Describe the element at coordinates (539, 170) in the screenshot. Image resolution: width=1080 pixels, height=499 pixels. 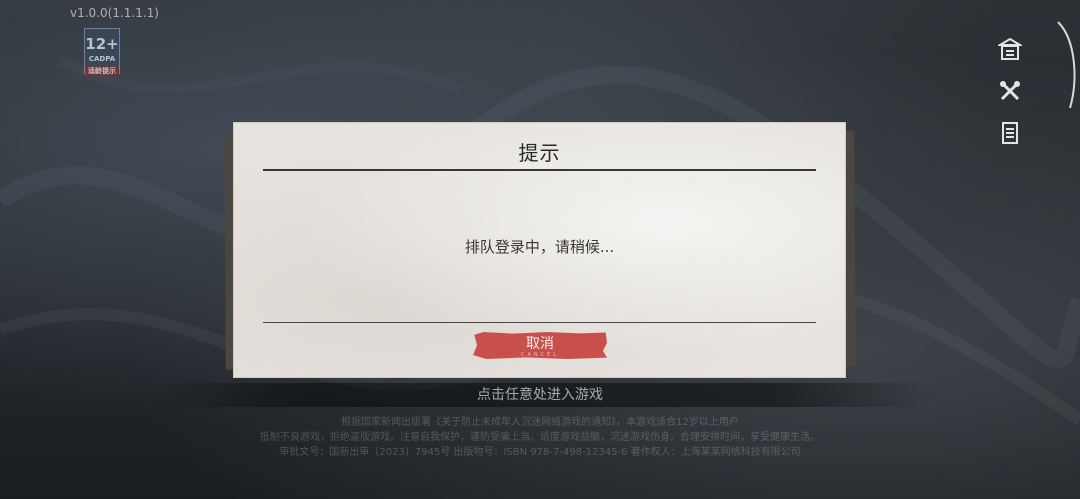
I see `title-divider` at that location.